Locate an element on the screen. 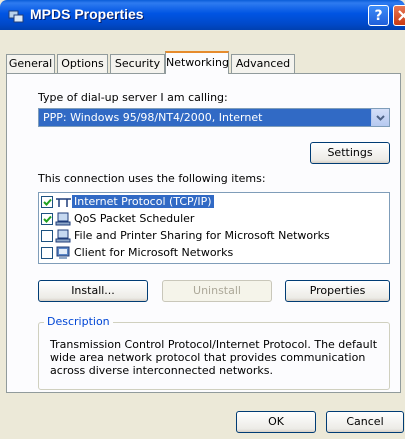  tab-security: Security is located at coordinates (137, 63).